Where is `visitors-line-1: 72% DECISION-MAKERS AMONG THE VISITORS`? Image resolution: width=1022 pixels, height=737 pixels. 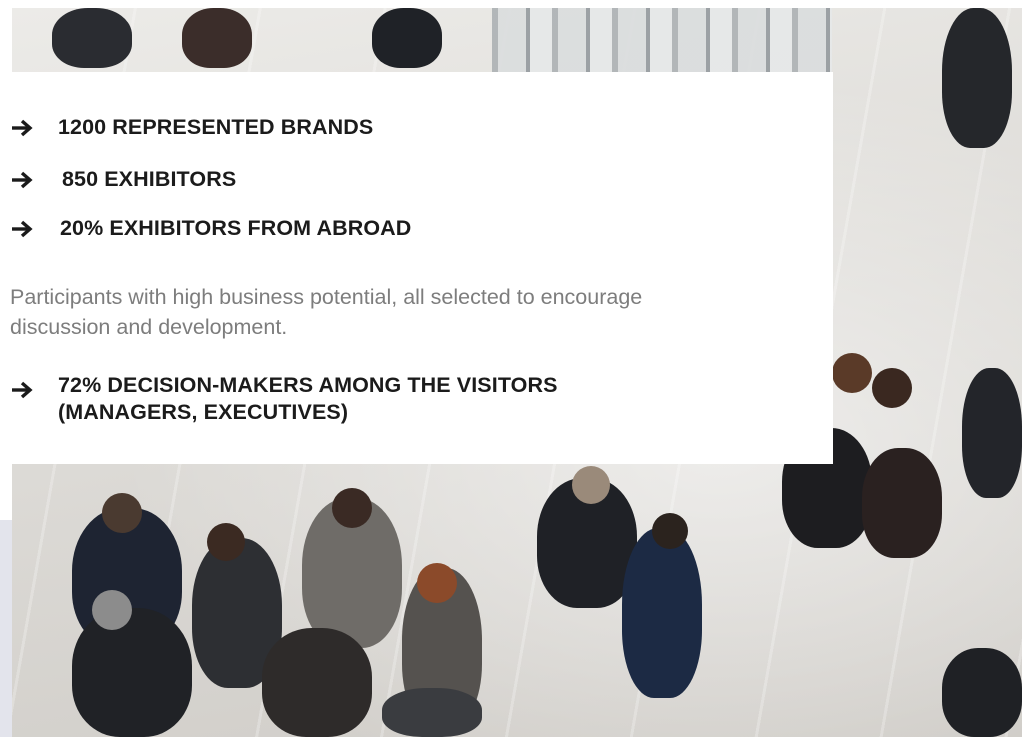 visitors-line-1: 72% DECISION-MAKERS AMONG THE VISITORS is located at coordinates (308, 385).